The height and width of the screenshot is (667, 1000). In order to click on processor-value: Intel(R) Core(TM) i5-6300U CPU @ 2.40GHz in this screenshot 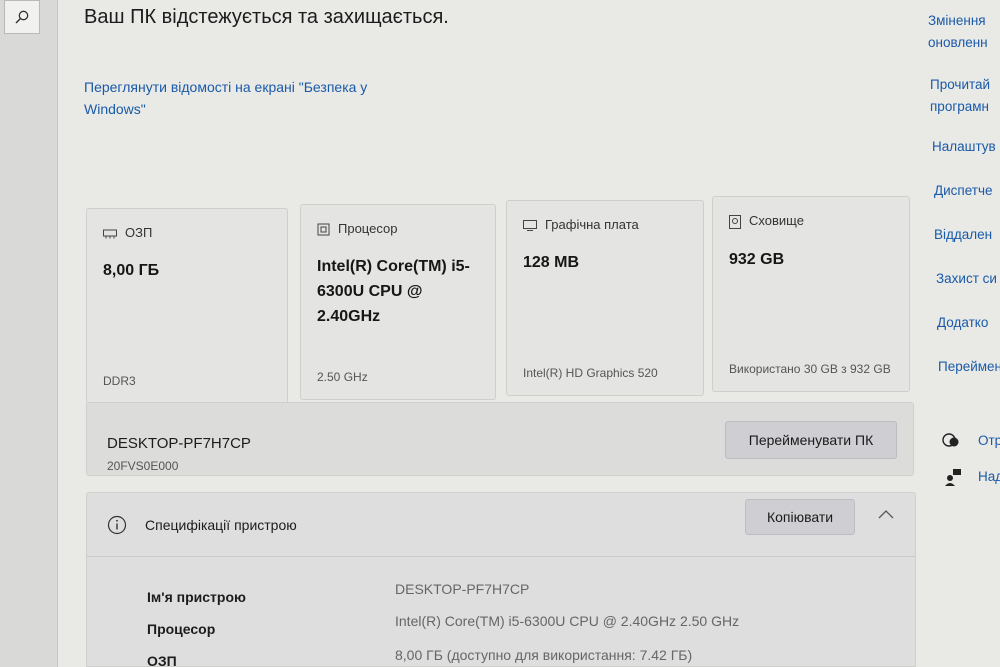, I will do `click(393, 292)`.